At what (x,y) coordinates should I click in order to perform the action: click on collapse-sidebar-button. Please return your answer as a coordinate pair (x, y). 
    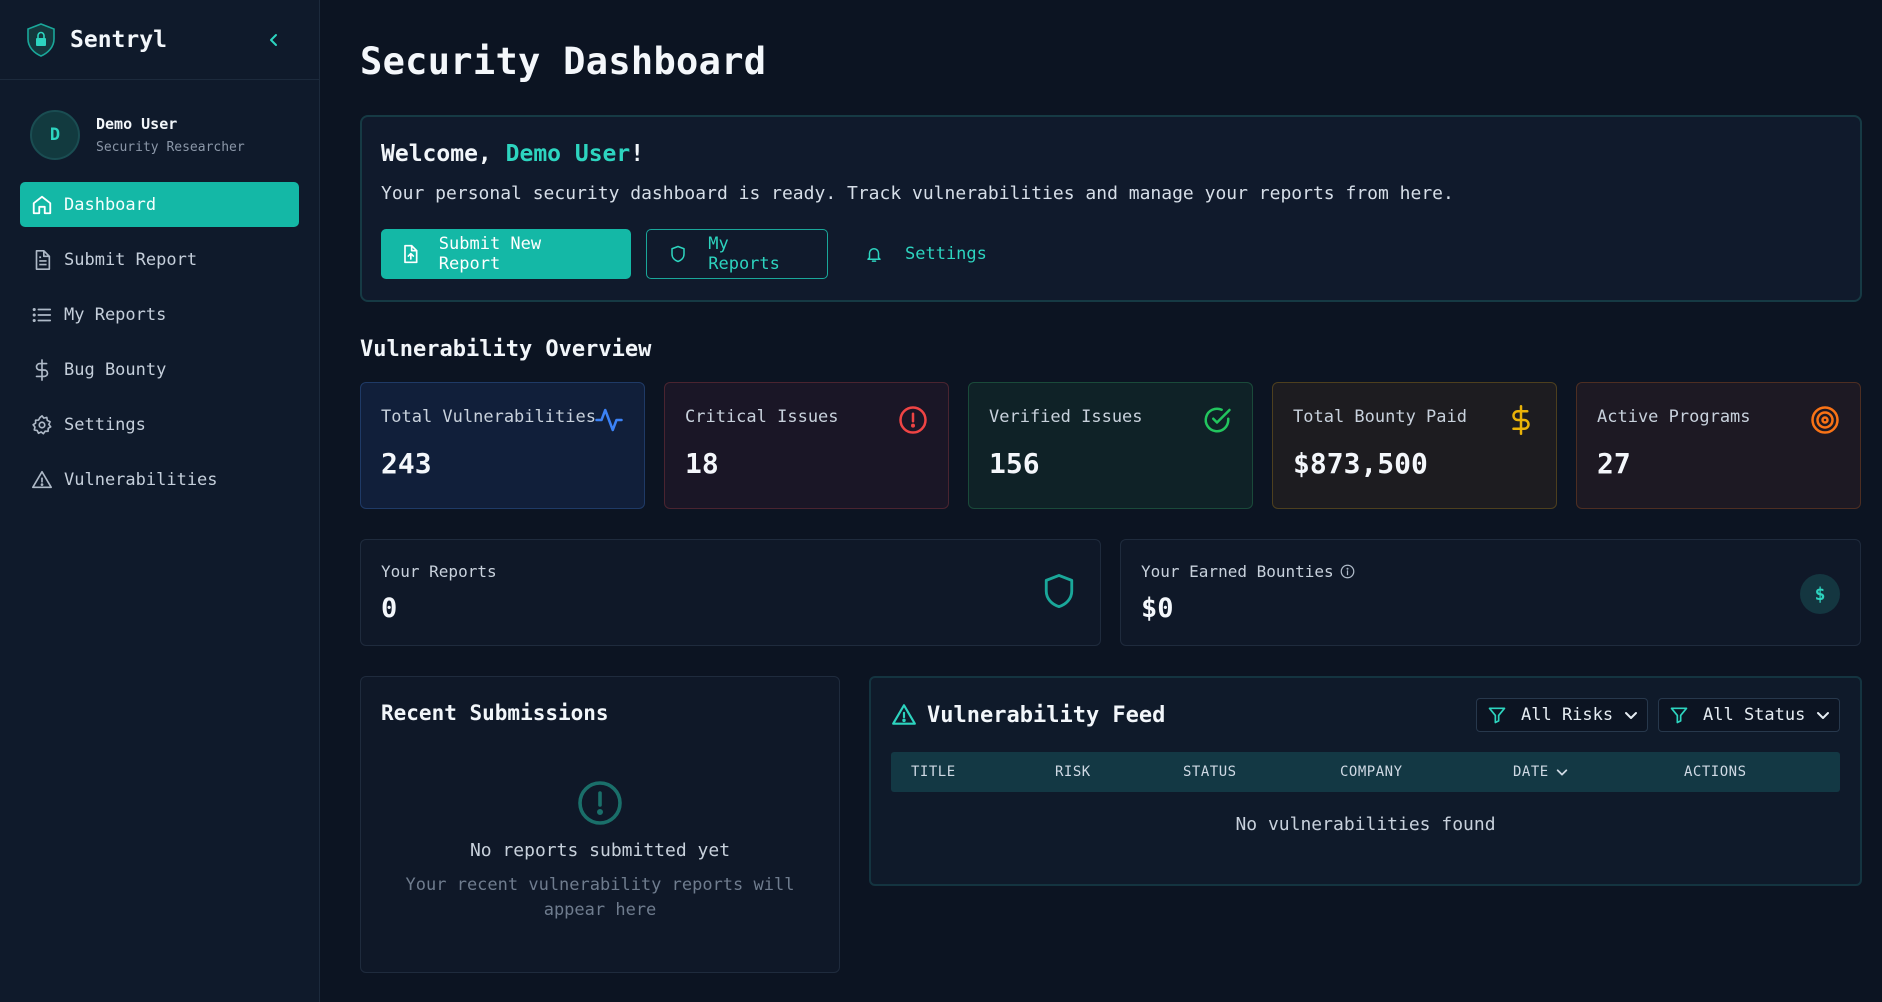
    Looking at the image, I should click on (274, 40).